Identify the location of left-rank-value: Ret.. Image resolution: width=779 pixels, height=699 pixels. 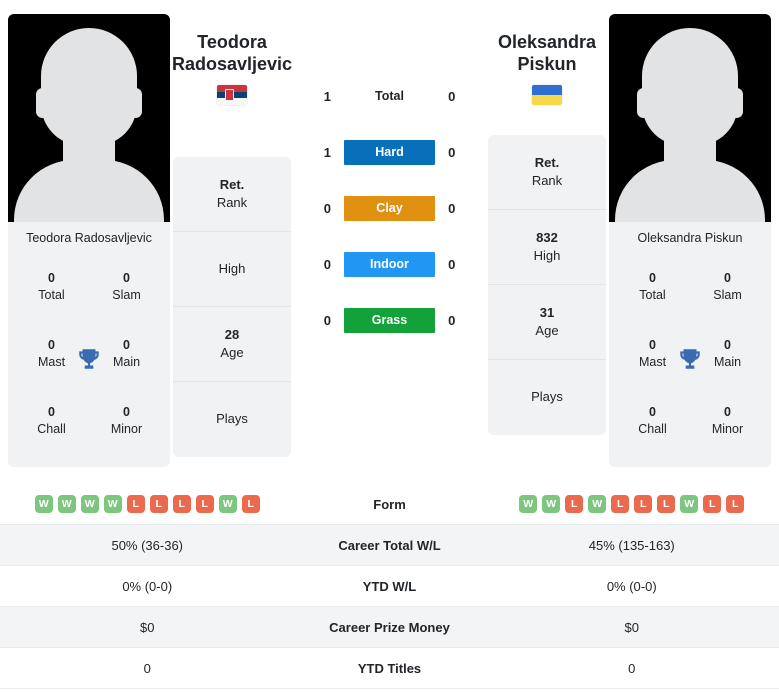
(232, 184).